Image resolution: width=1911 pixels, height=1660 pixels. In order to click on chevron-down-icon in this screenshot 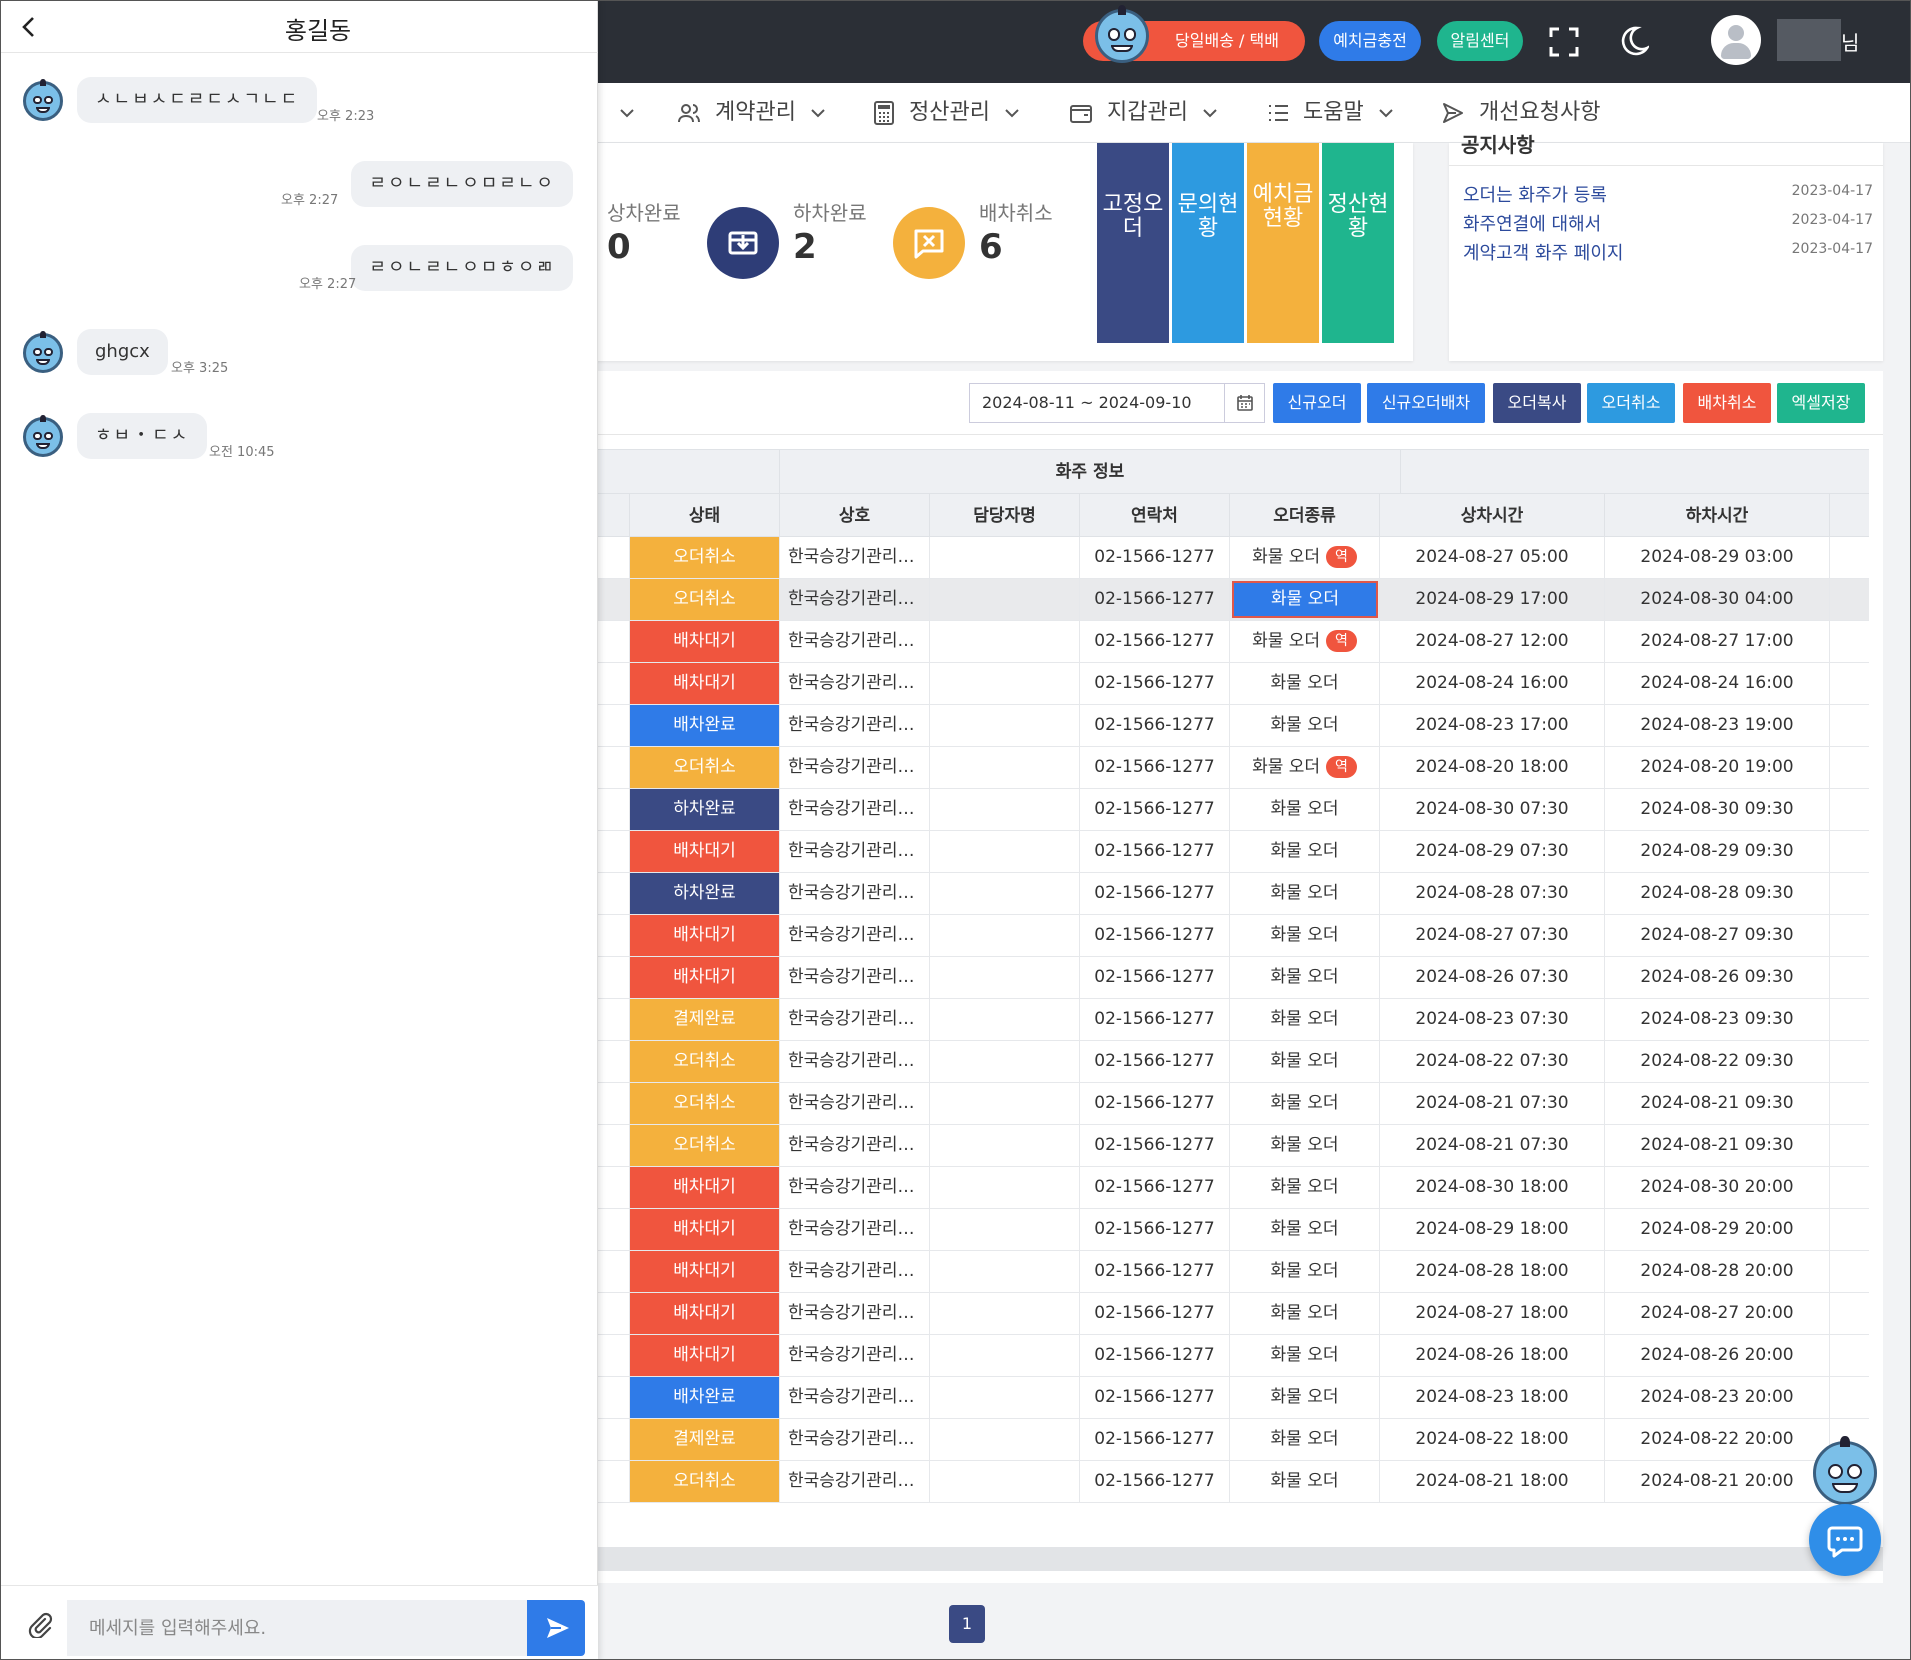, I will do `click(627, 113)`.